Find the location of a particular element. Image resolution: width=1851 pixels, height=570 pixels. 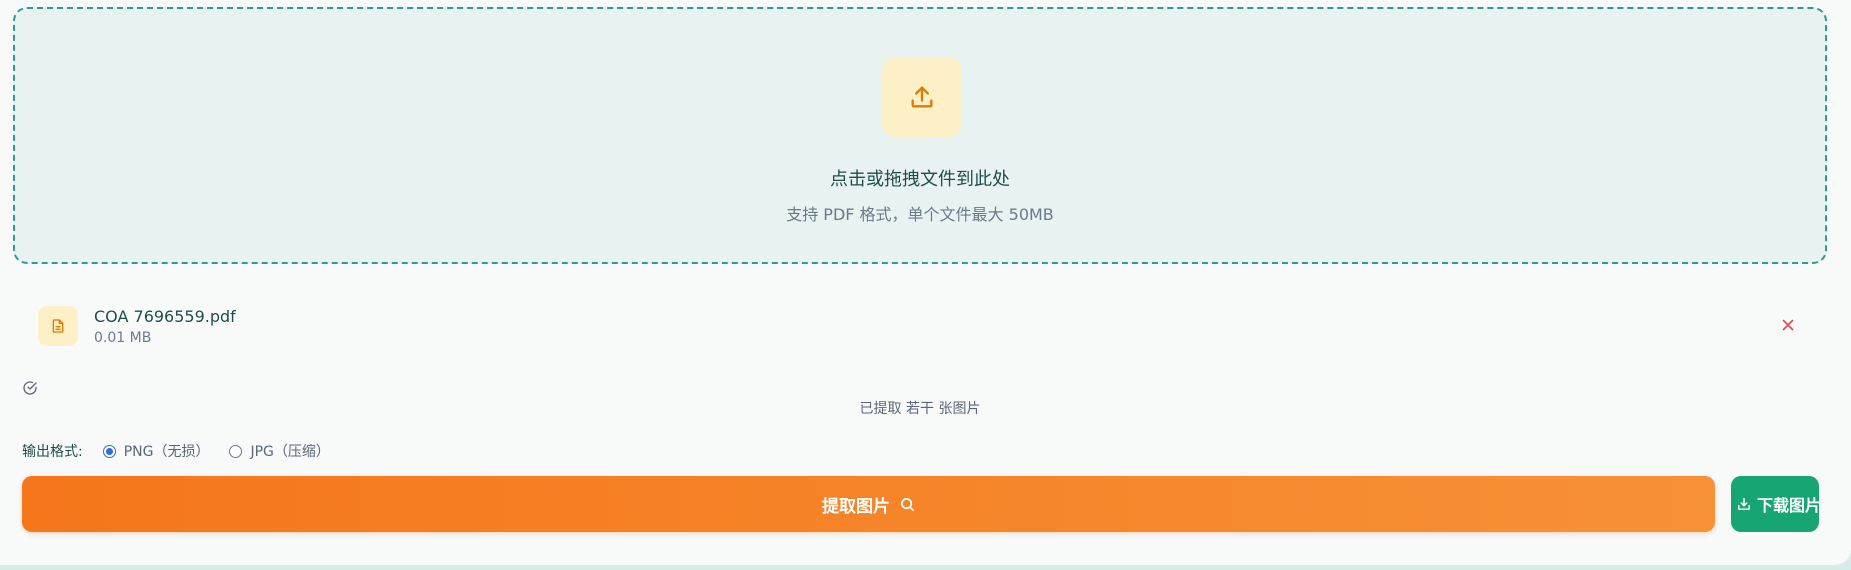

download-button-label: 下载图片 is located at coordinates (1788, 505).